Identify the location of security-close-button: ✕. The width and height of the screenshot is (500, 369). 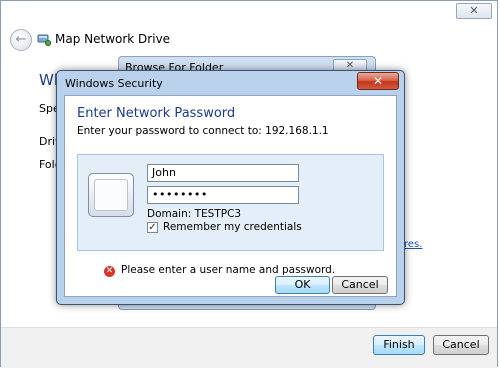
(378, 81).